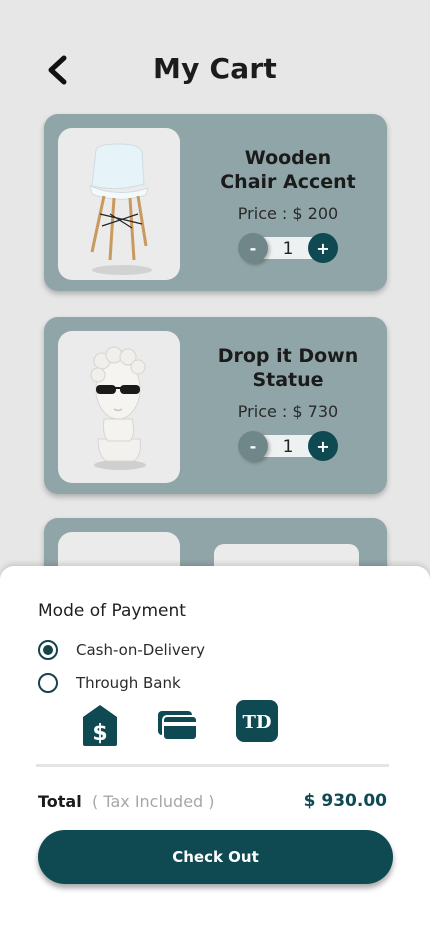 Image resolution: width=430 pixels, height=932 pixels. What do you see at coordinates (288, 380) in the screenshot?
I see `item-name-line: Statue` at bounding box center [288, 380].